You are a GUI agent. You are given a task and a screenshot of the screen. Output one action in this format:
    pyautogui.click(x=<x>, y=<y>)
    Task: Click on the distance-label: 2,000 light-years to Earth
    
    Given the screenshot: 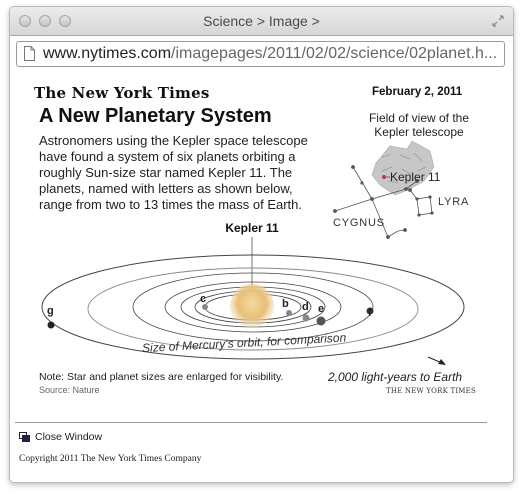 What is the action you would take?
    pyautogui.click(x=395, y=377)
    